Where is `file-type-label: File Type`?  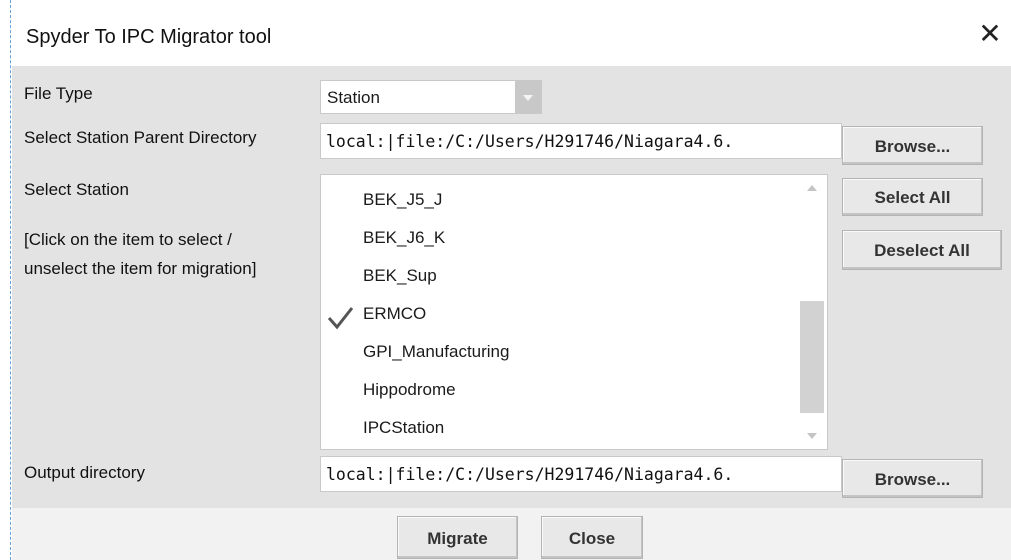
file-type-label: File Type is located at coordinates (58, 93).